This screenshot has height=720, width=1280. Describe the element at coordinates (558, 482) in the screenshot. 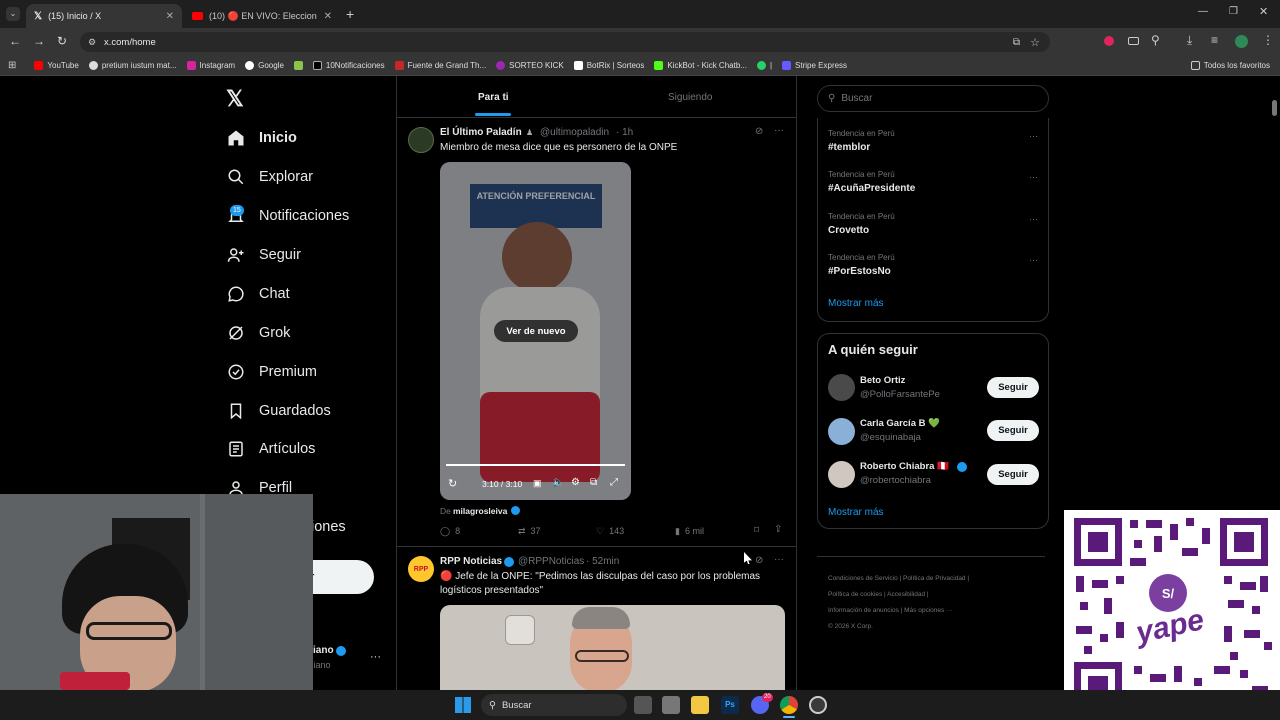

I see `volume-icon: 🔈` at that location.